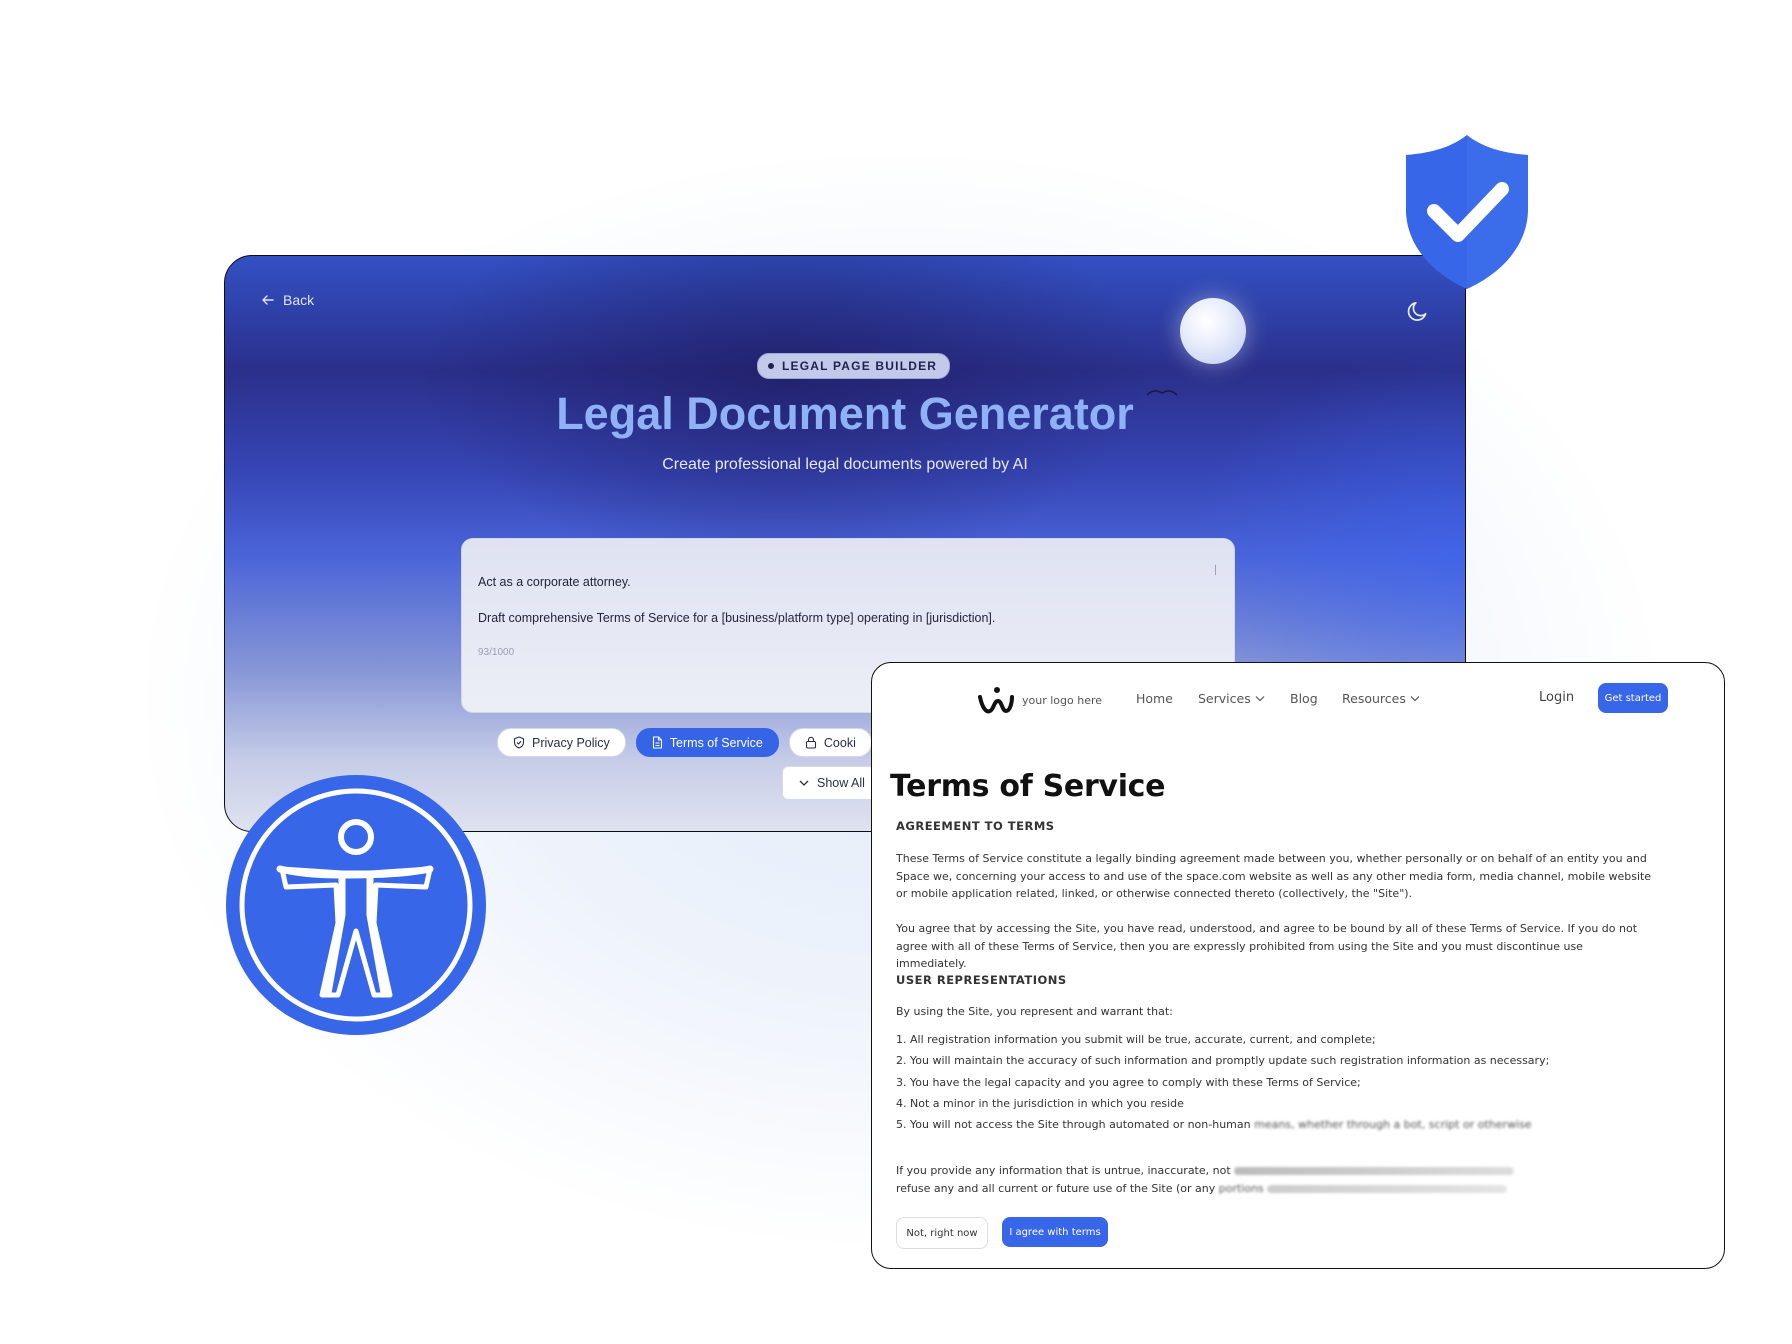 The height and width of the screenshot is (1344, 1792). What do you see at coordinates (1224, 698) in the screenshot?
I see `nav-services-label: Services` at bounding box center [1224, 698].